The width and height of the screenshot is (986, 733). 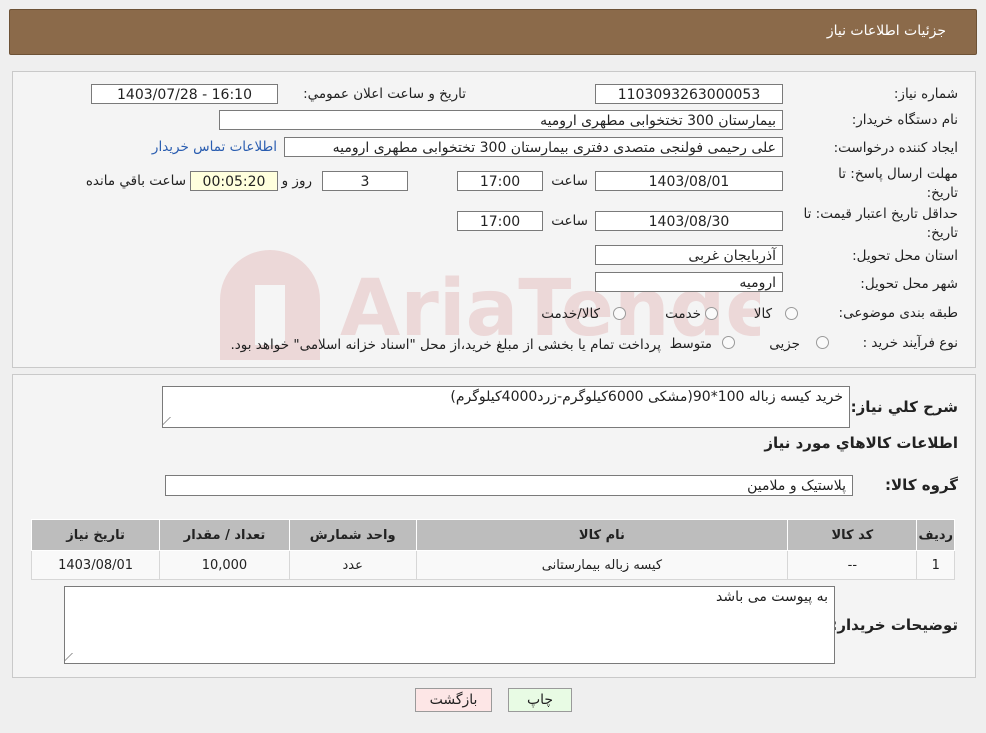 I want to click on need-number-label: شماره نیاز:, so click(x=925, y=94).